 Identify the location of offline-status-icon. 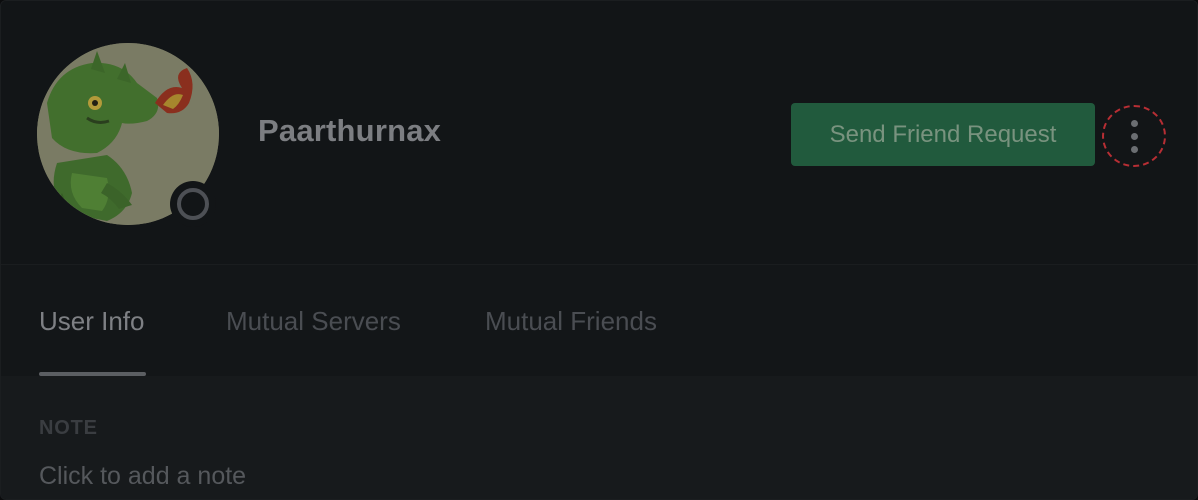
(193, 204).